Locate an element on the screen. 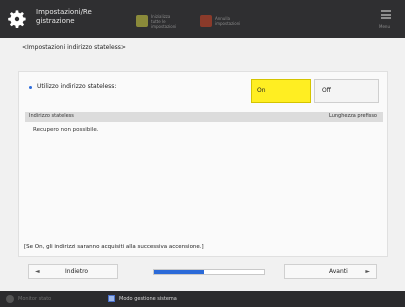 This screenshot has height=307, width=405. next-label: Avanti is located at coordinates (338, 271).